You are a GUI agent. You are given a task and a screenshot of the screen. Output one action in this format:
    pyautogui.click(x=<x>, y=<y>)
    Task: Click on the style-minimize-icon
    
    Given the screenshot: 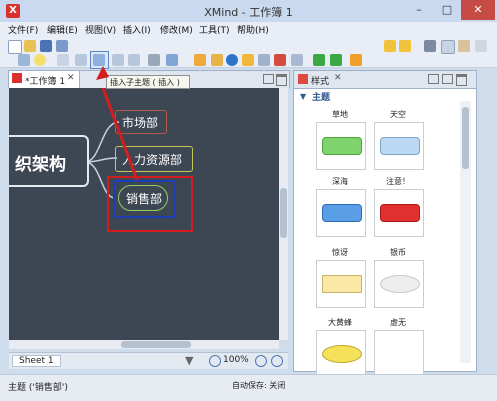 What is the action you would take?
    pyautogui.click(x=447, y=79)
    